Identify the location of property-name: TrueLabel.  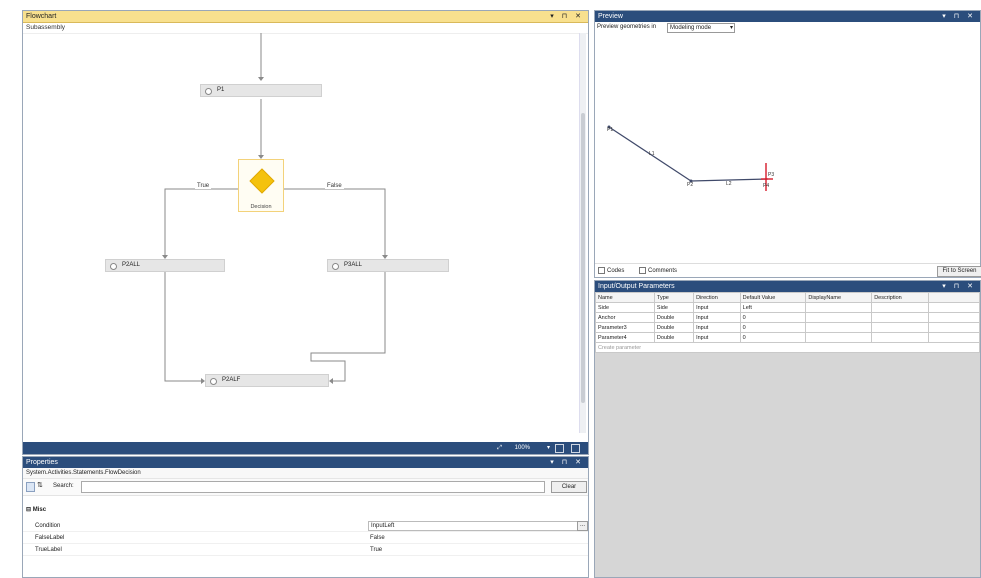
(48, 550).